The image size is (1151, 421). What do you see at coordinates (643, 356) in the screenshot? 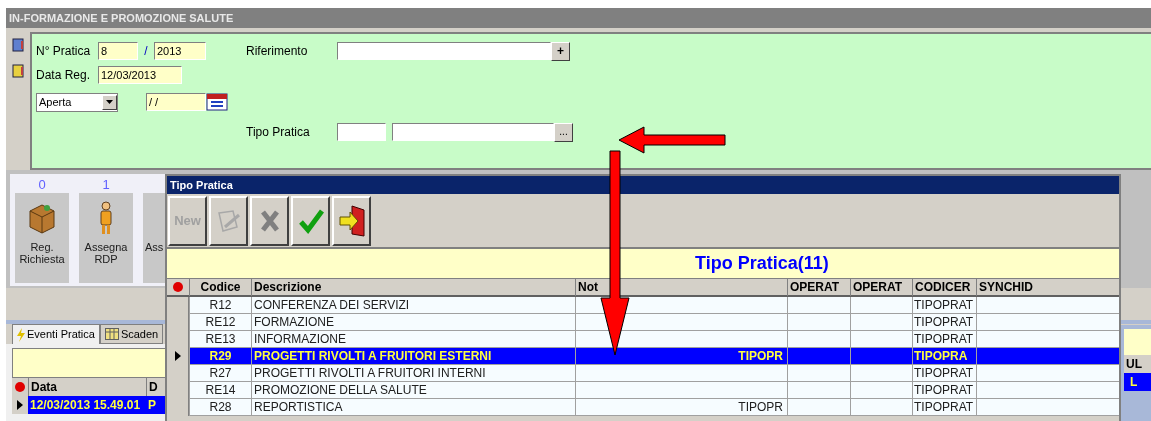
I see `table-row: R29 PROGETTI RIVOLTI A FRUITORI ESTERNI TIPOPR TIPOPRA` at bounding box center [643, 356].